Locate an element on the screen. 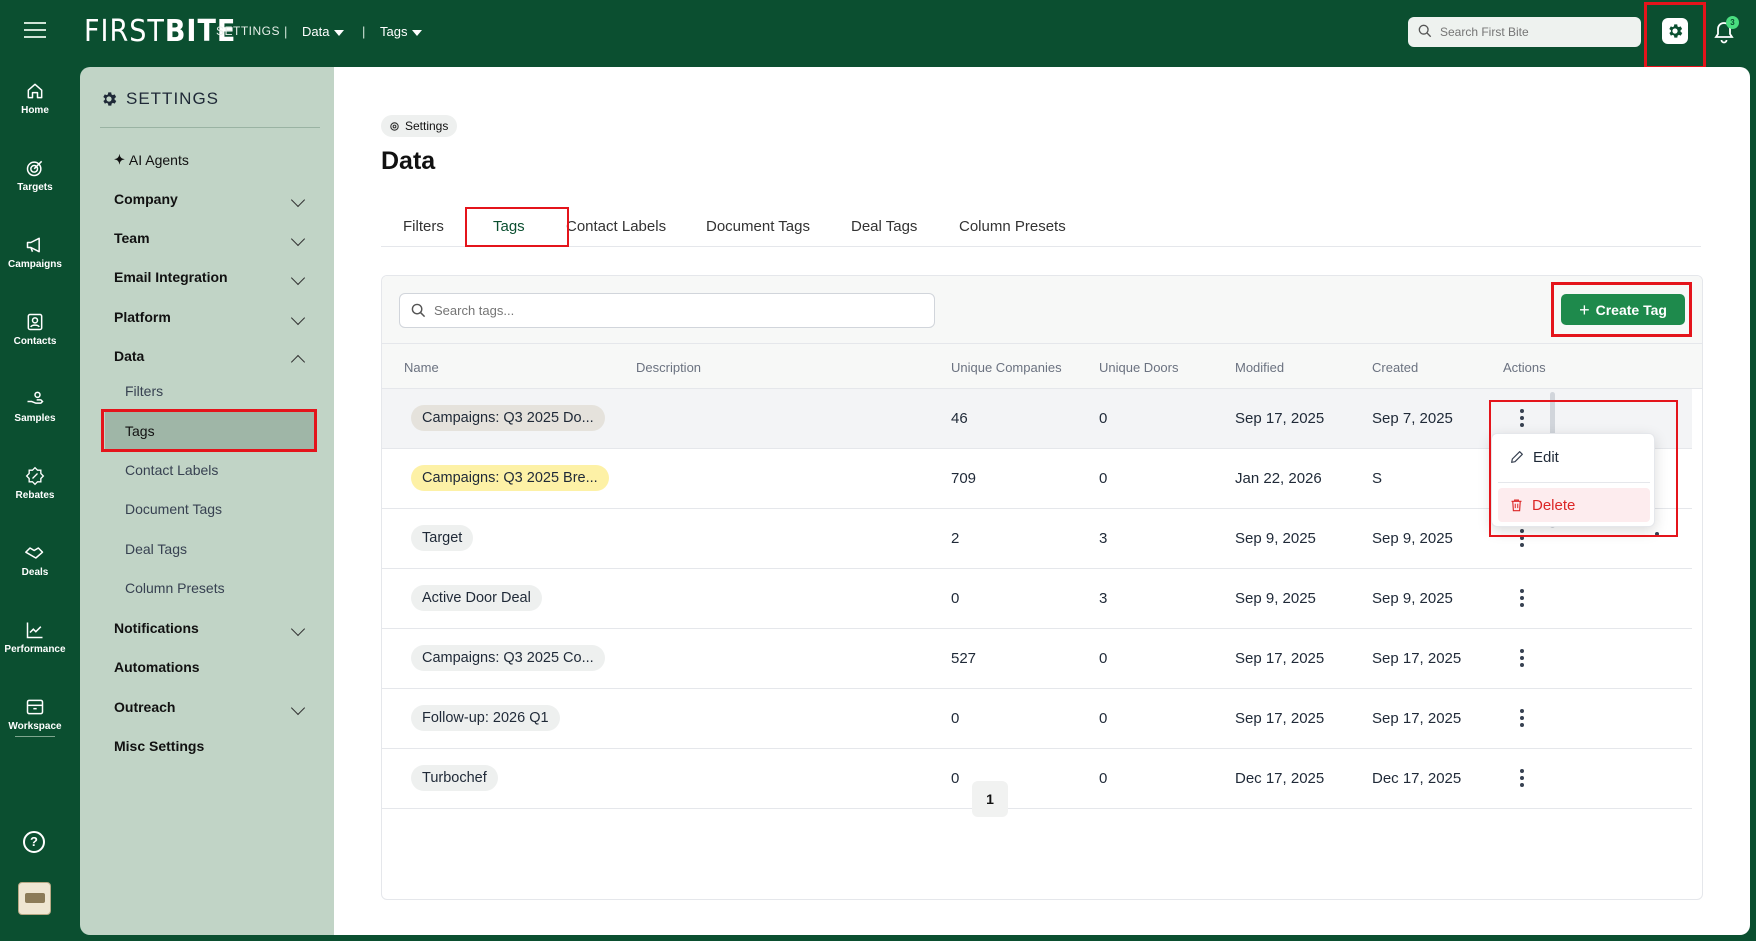 The height and width of the screenshot is (941, 1756). tag-chip: Follow-up: 2026 Q1 is located at coordinates (485, 718).